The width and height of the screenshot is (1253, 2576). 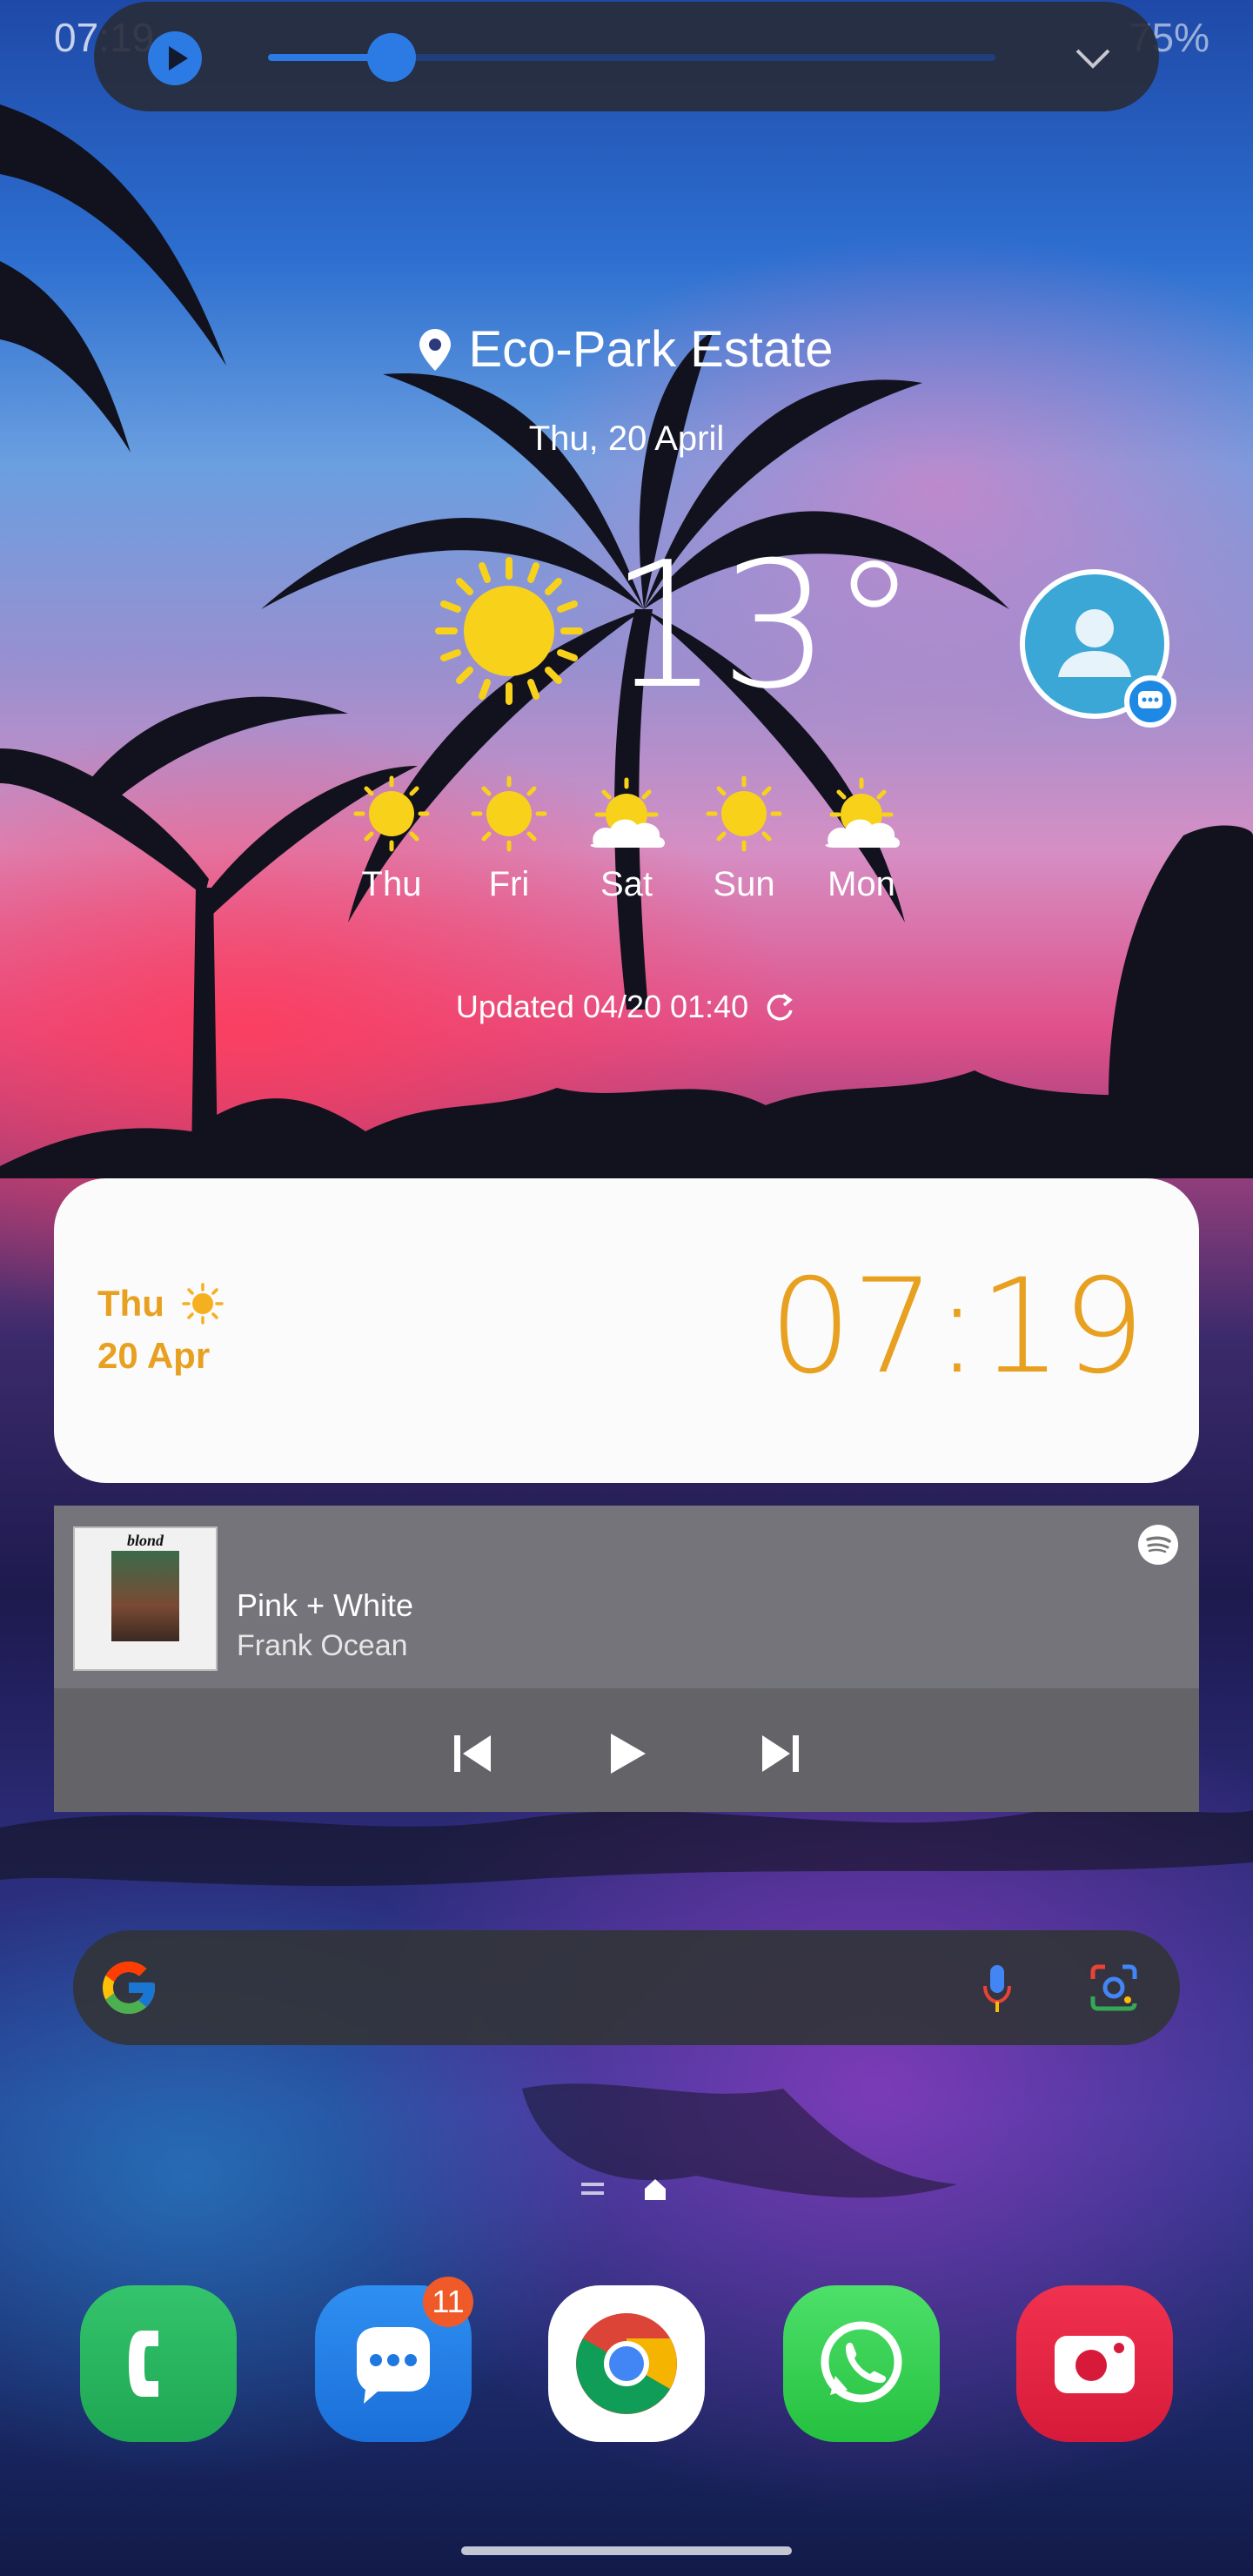 I want to click on forecast-day: Mon, so click(x=861, y=840).